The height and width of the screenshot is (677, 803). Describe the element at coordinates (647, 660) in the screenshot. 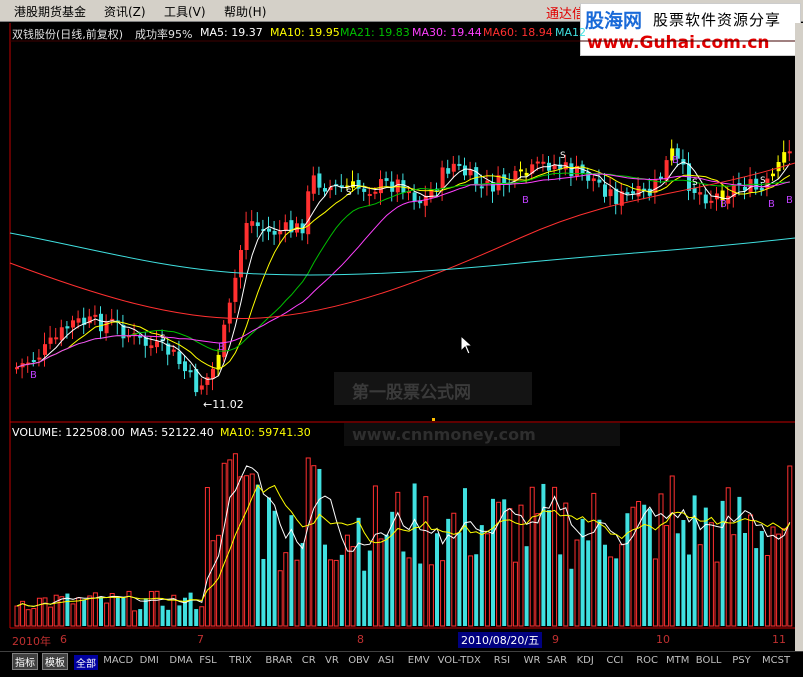

I see `tab-roc: ROC` at that location.